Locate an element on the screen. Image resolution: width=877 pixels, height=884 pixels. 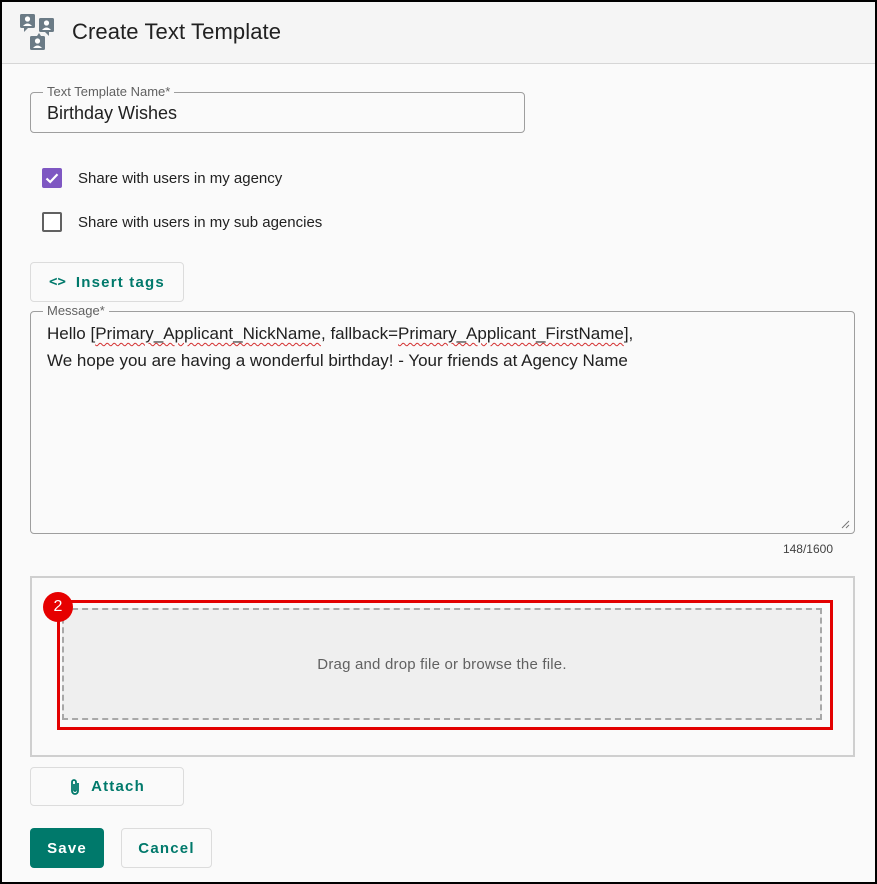
code-icon: <> is located at coordinates (57, 282).